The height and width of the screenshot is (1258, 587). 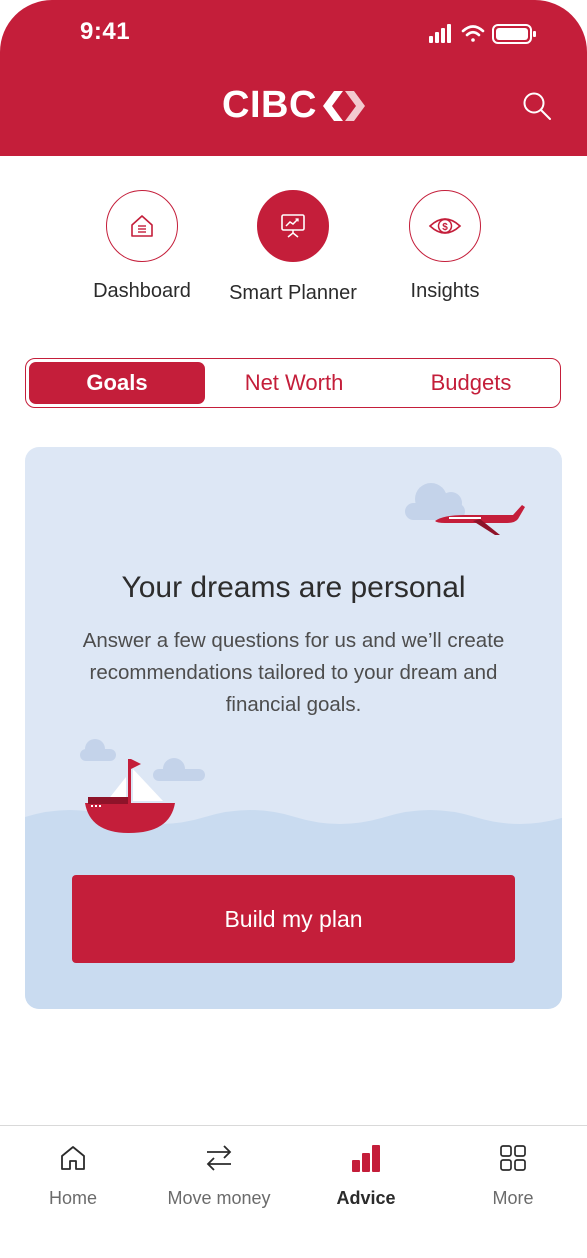 I want to click on insights-mode-circle: $, so click(x=445, y=226).